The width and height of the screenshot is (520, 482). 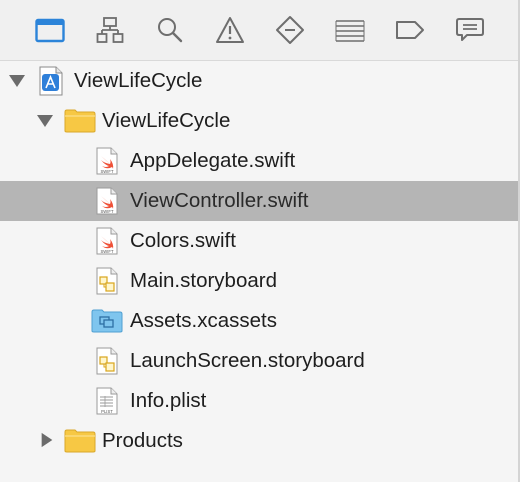 I want to click on speech-bubble-icon, so click(x=470, y=29).